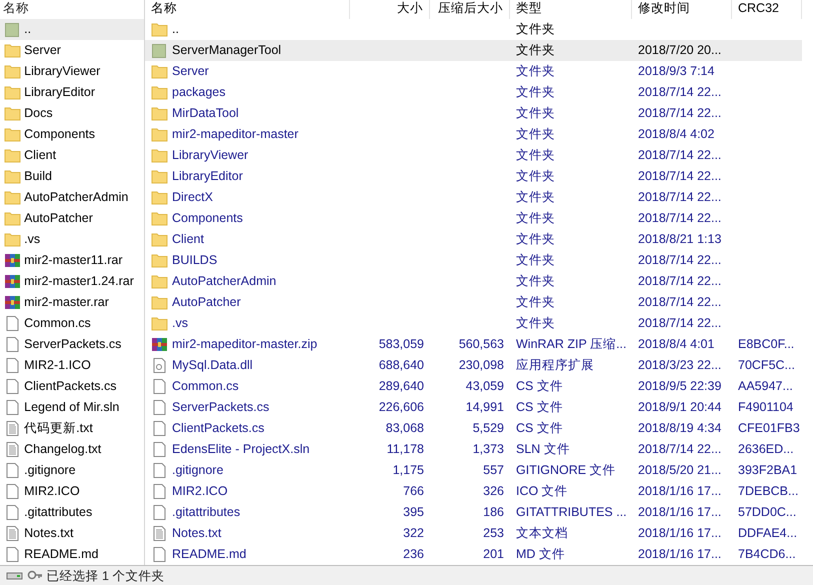  I want to click on file-list-row: mir2-mapeditor-master 文件夹 2018/8/4 4:02, so click(473, 134).